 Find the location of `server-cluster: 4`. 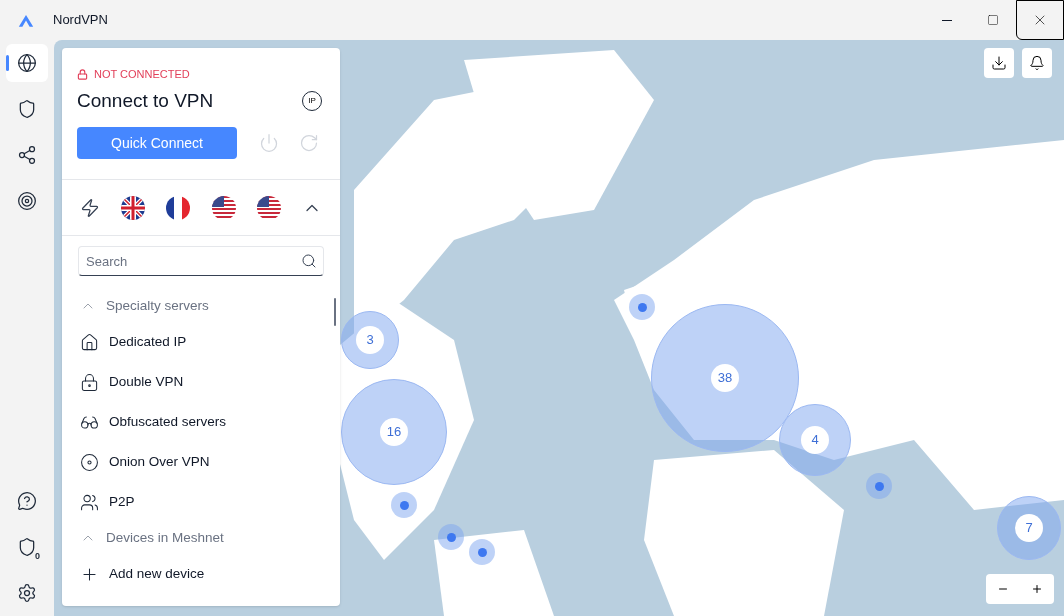

server-cluster: 4 is located at coordinates (815, 440).